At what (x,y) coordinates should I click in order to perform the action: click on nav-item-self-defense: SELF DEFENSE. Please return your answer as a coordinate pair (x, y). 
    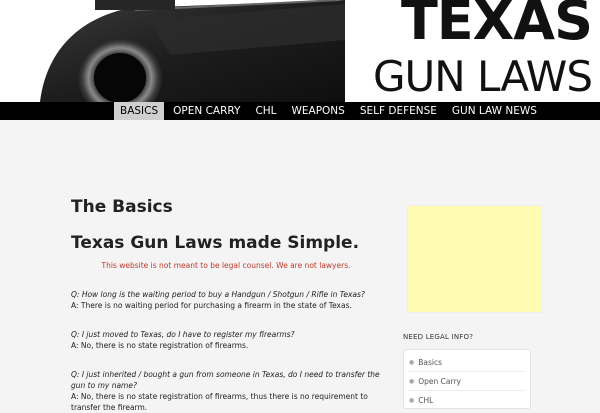
    Looking at the image, I should click on (398, 111).